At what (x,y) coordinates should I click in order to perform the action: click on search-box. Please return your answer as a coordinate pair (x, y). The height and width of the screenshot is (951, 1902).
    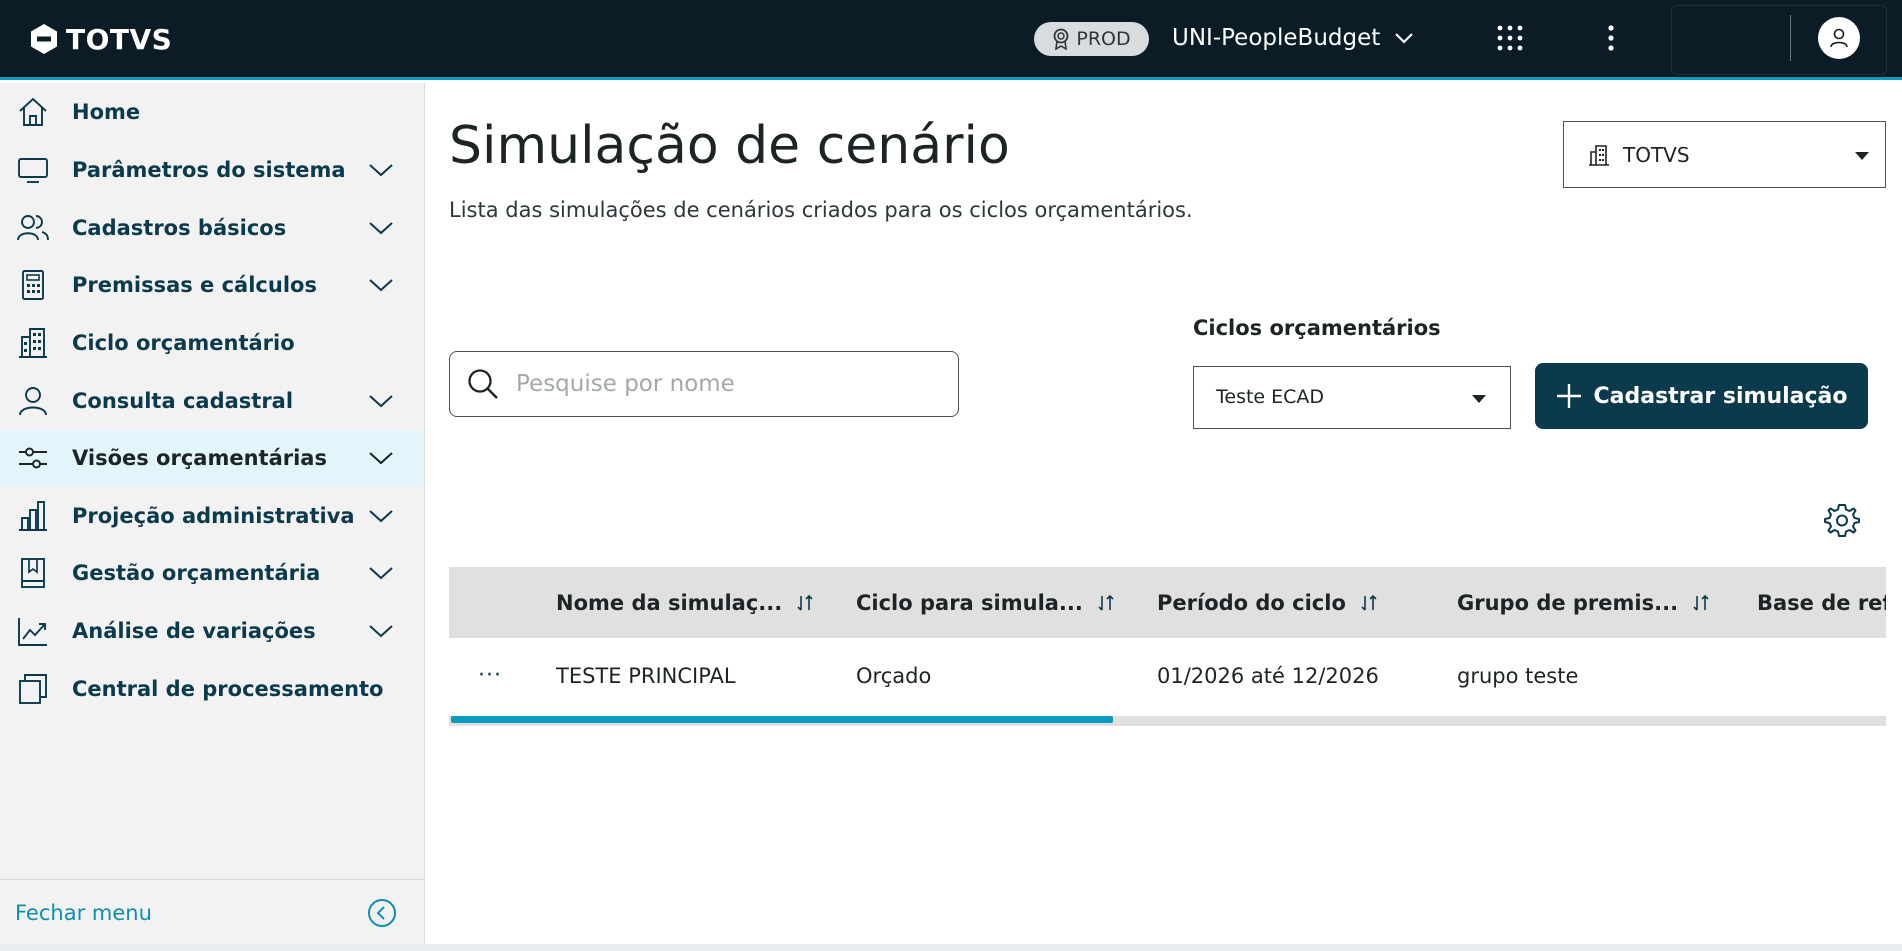
    Looking at the image, I should click on (704, 384).